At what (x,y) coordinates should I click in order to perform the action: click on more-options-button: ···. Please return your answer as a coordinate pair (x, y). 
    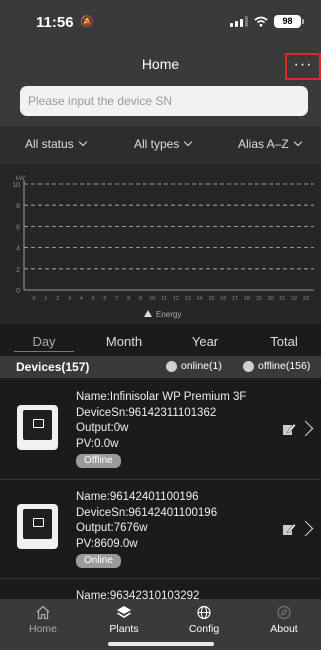
    Looking at the image, I should click on (303, 66).